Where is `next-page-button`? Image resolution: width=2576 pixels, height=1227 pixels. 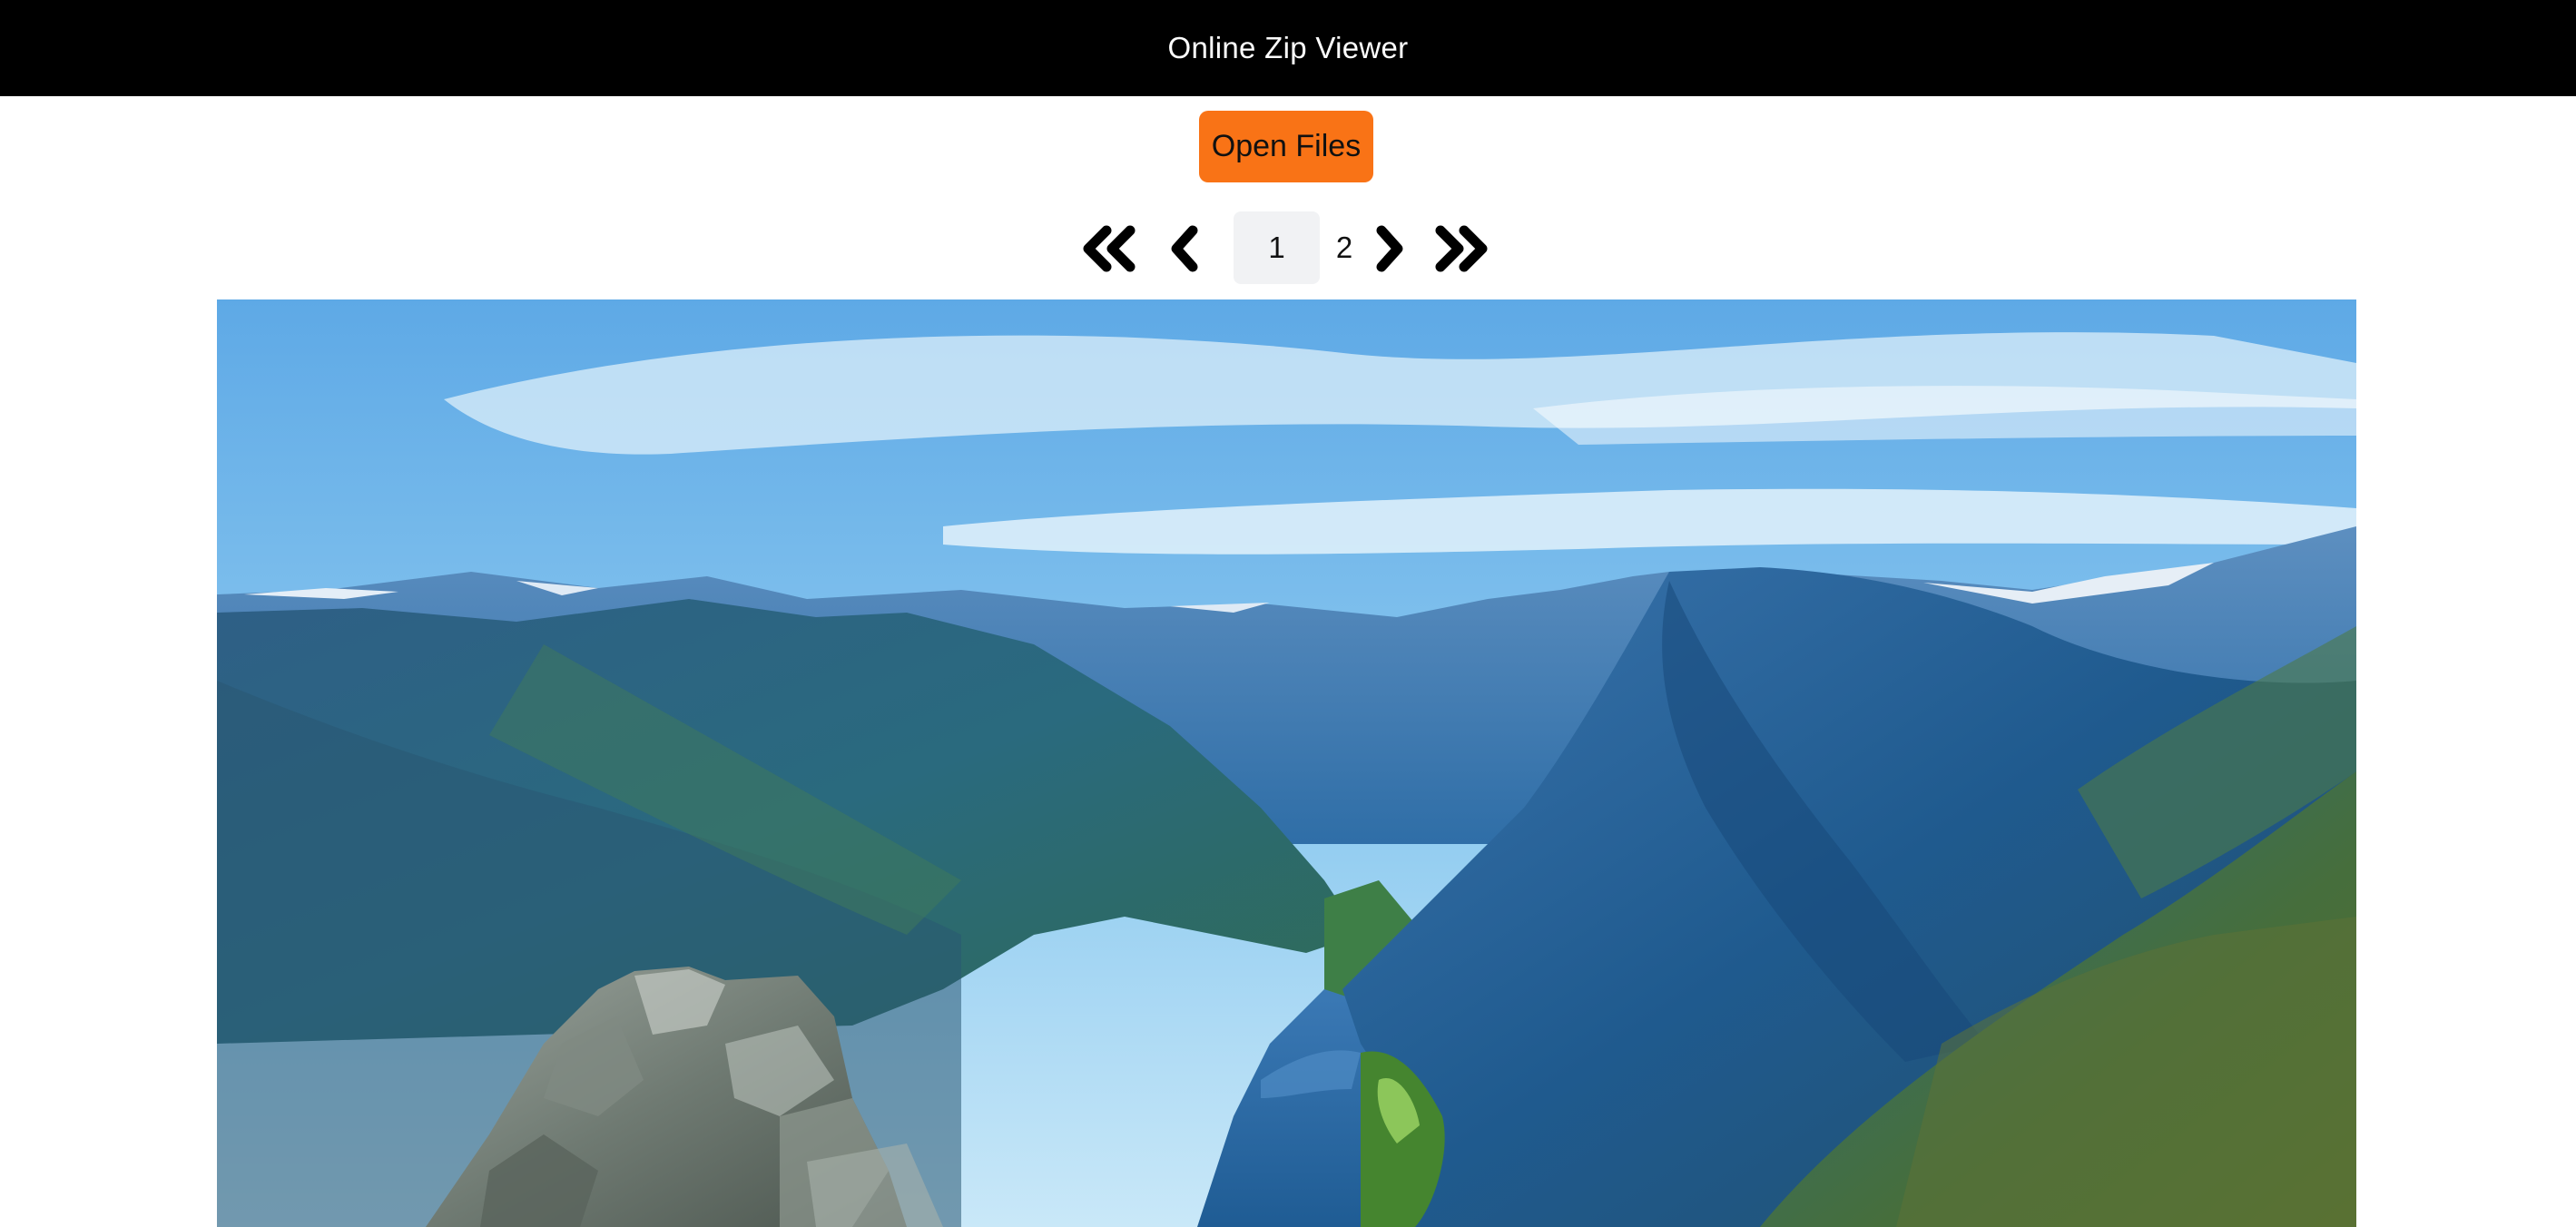 next-page-button is located at coordinates (1390, 249).